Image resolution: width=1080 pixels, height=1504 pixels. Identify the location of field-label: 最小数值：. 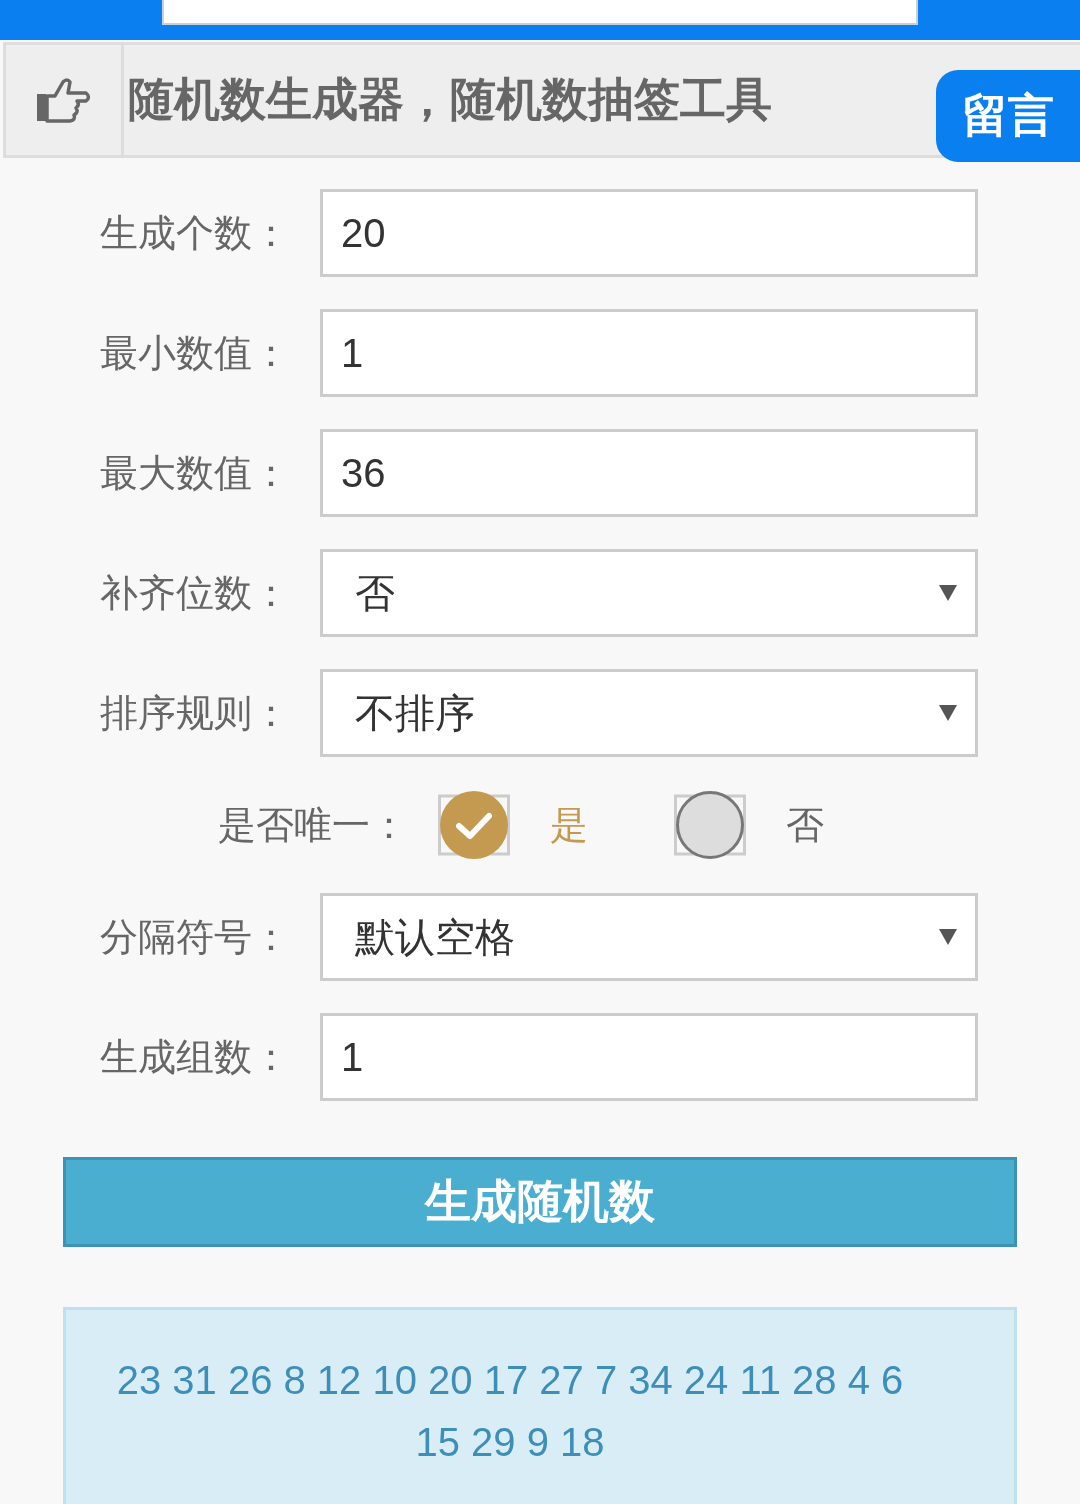
(195, 353).